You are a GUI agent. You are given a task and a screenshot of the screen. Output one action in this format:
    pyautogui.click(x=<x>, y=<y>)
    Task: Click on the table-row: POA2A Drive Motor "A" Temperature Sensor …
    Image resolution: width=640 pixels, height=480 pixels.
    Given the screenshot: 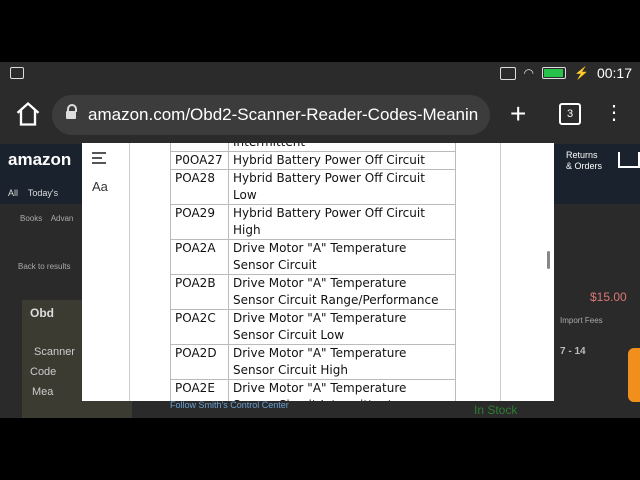 What is the action you would take?
    pyautogui.click(x=313, y=257)
    